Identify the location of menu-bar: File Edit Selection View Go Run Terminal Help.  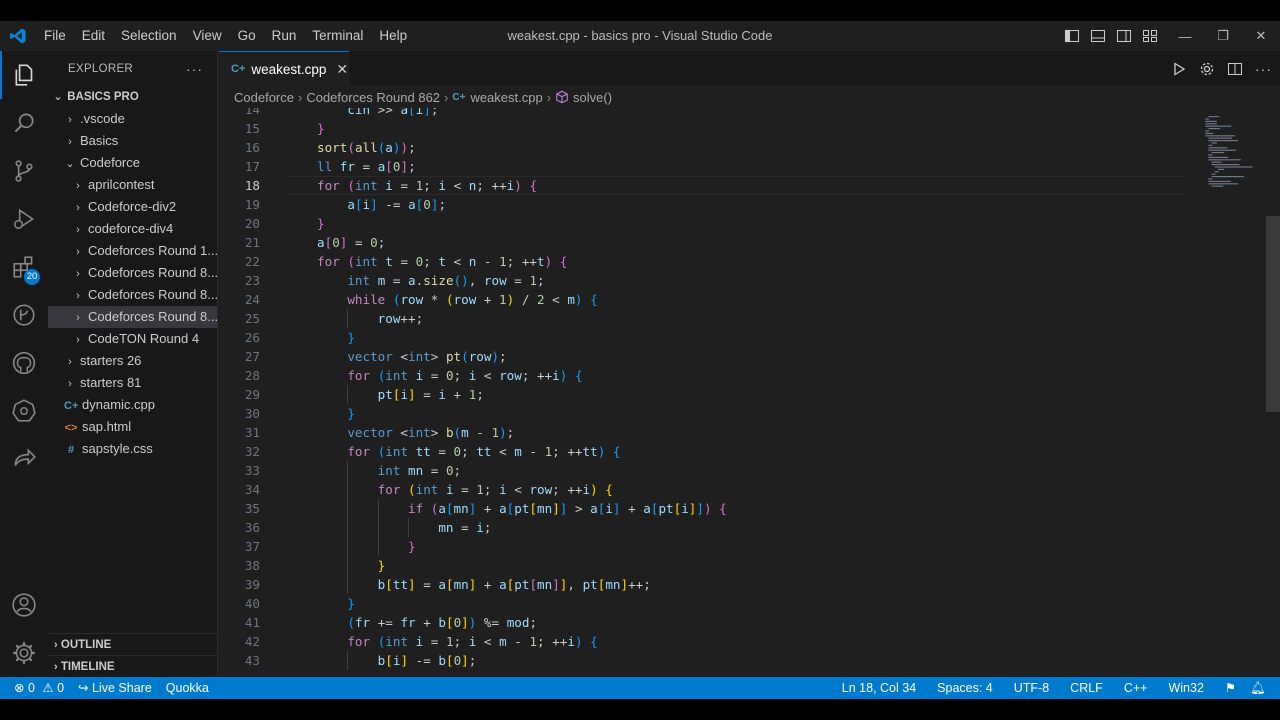
(225, 36).